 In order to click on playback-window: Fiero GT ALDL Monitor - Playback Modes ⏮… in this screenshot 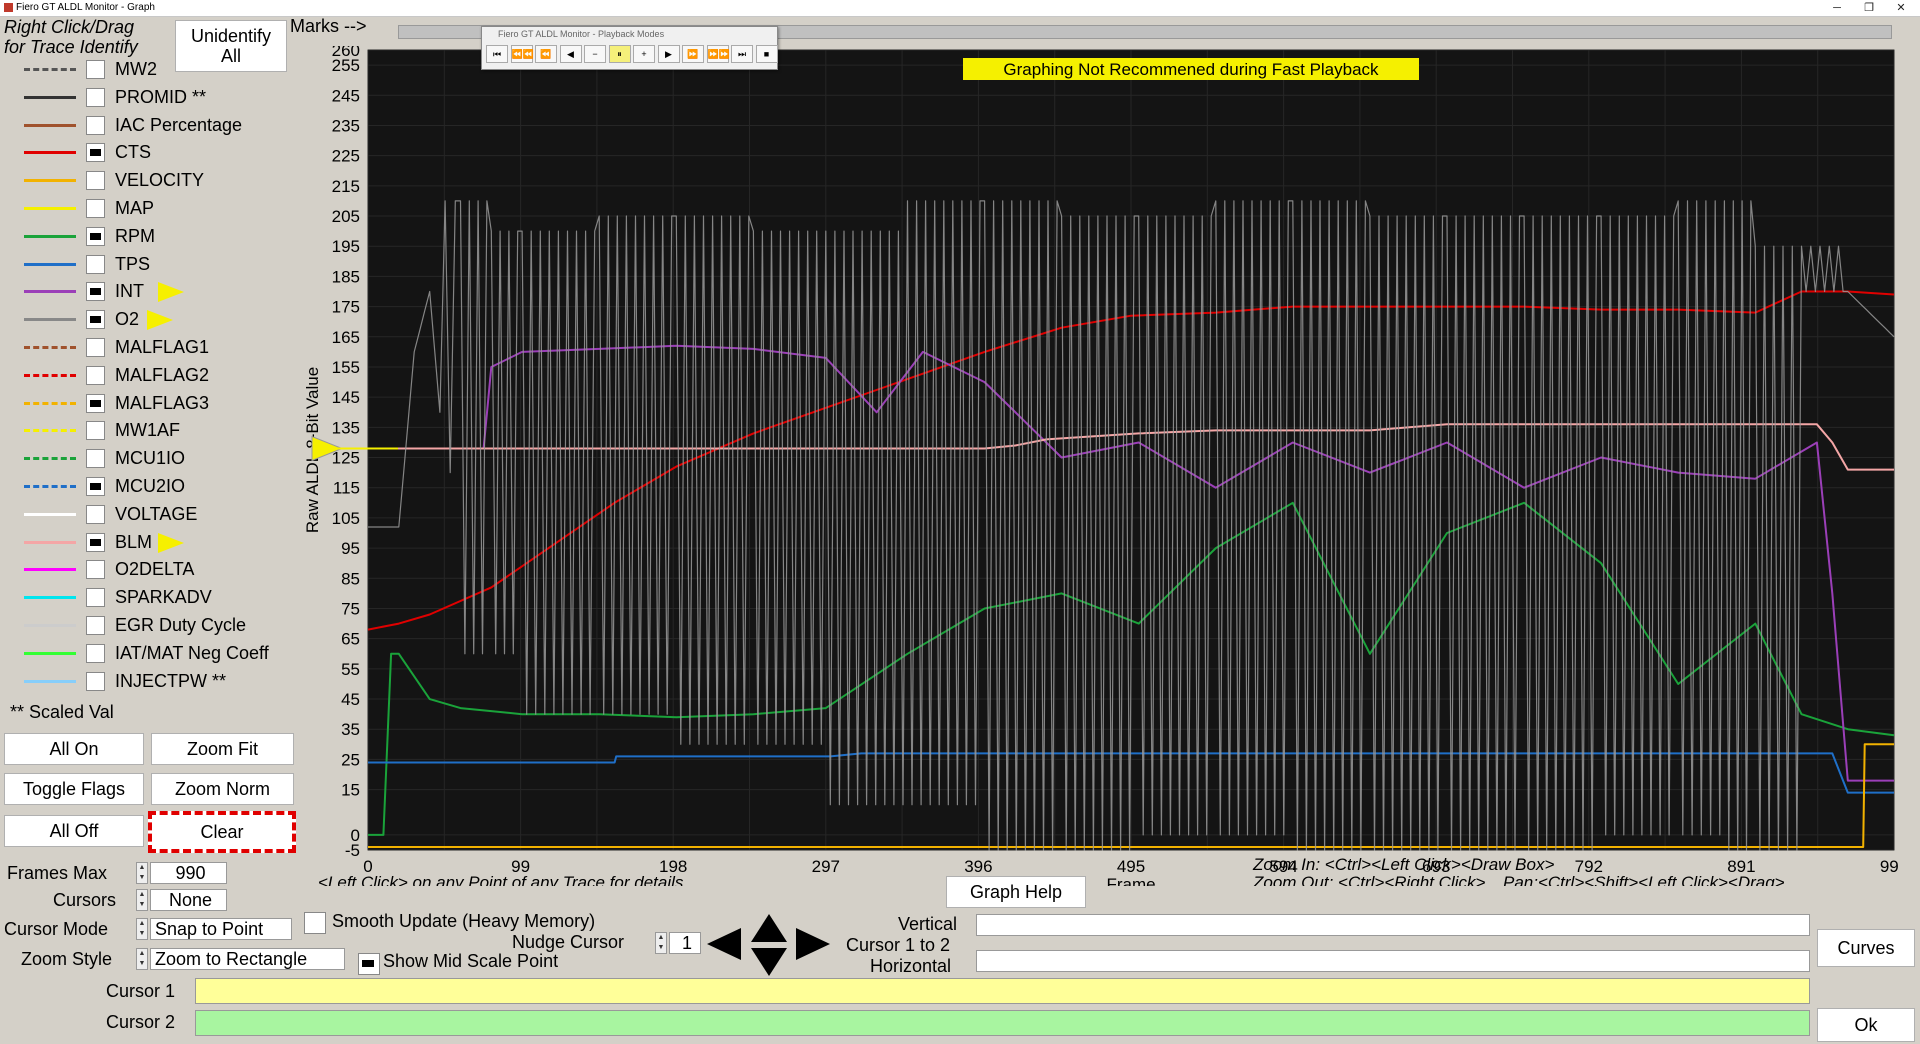, I will do `click(629, 48)`.